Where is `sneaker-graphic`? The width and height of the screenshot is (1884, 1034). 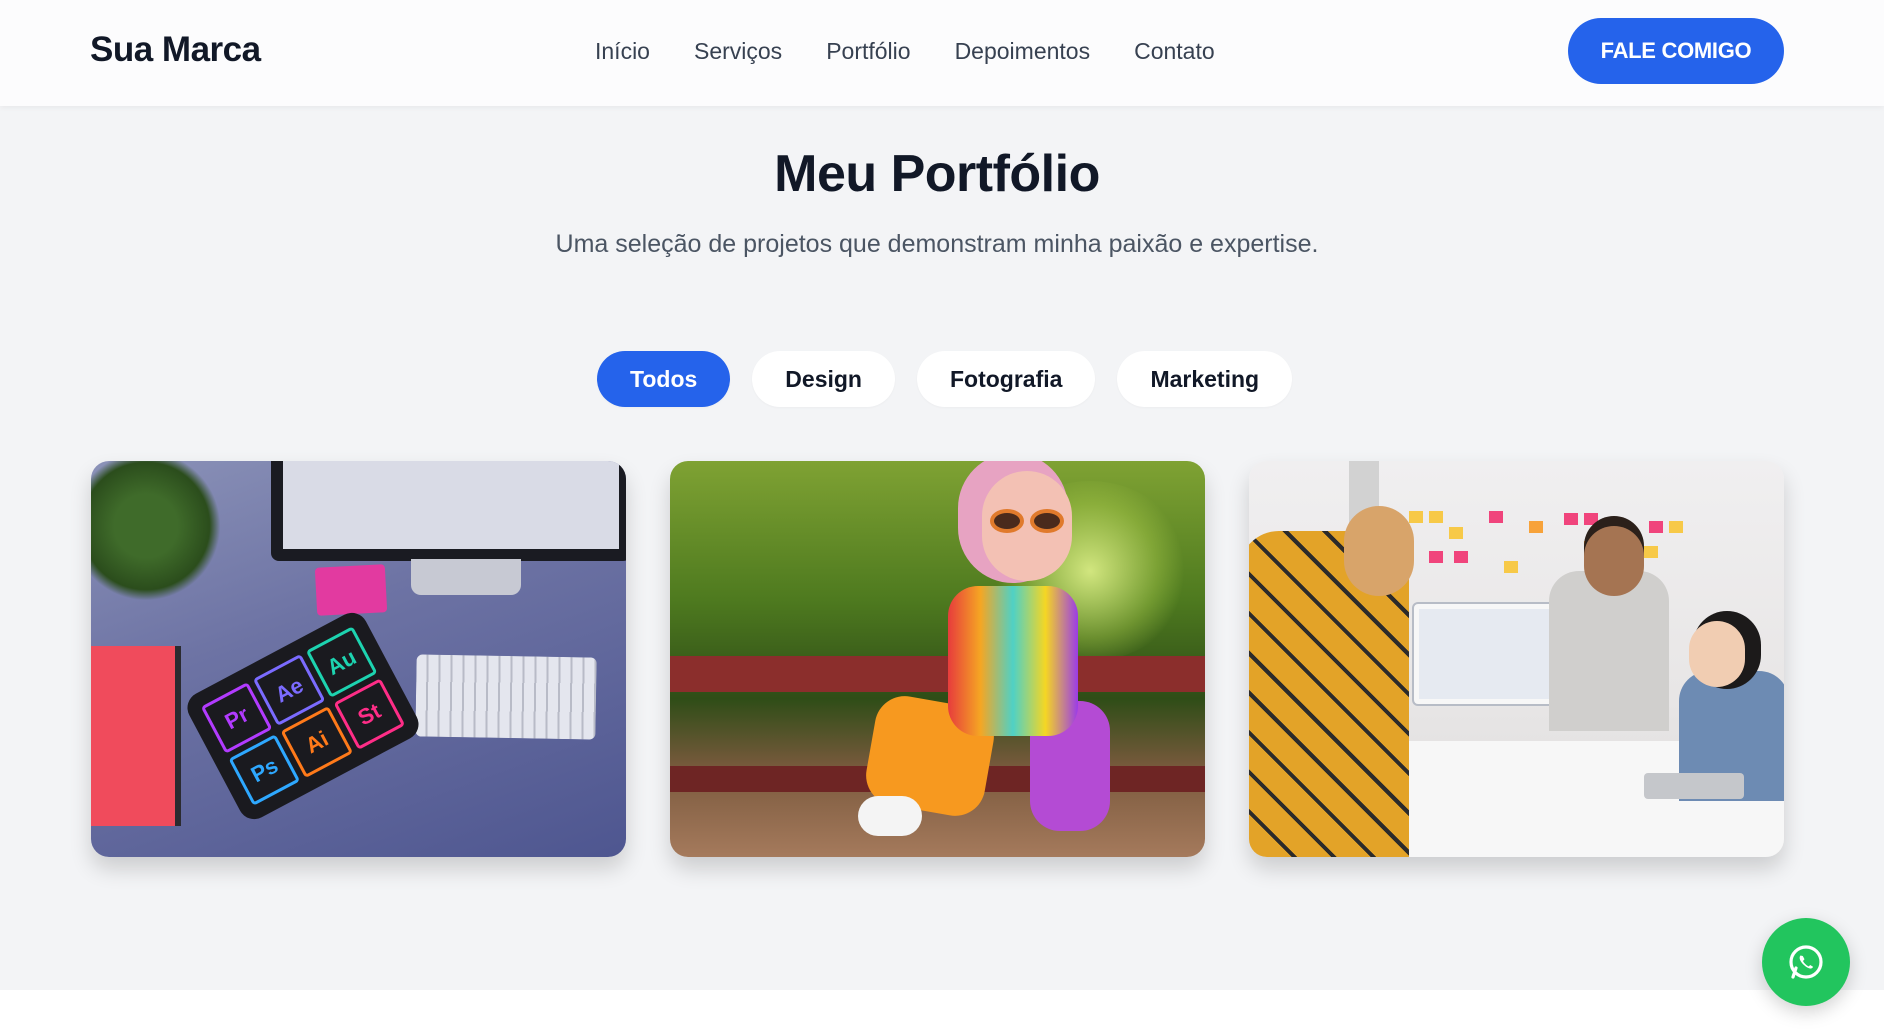
sneaker-graphic is located at coordinates (890, 816).